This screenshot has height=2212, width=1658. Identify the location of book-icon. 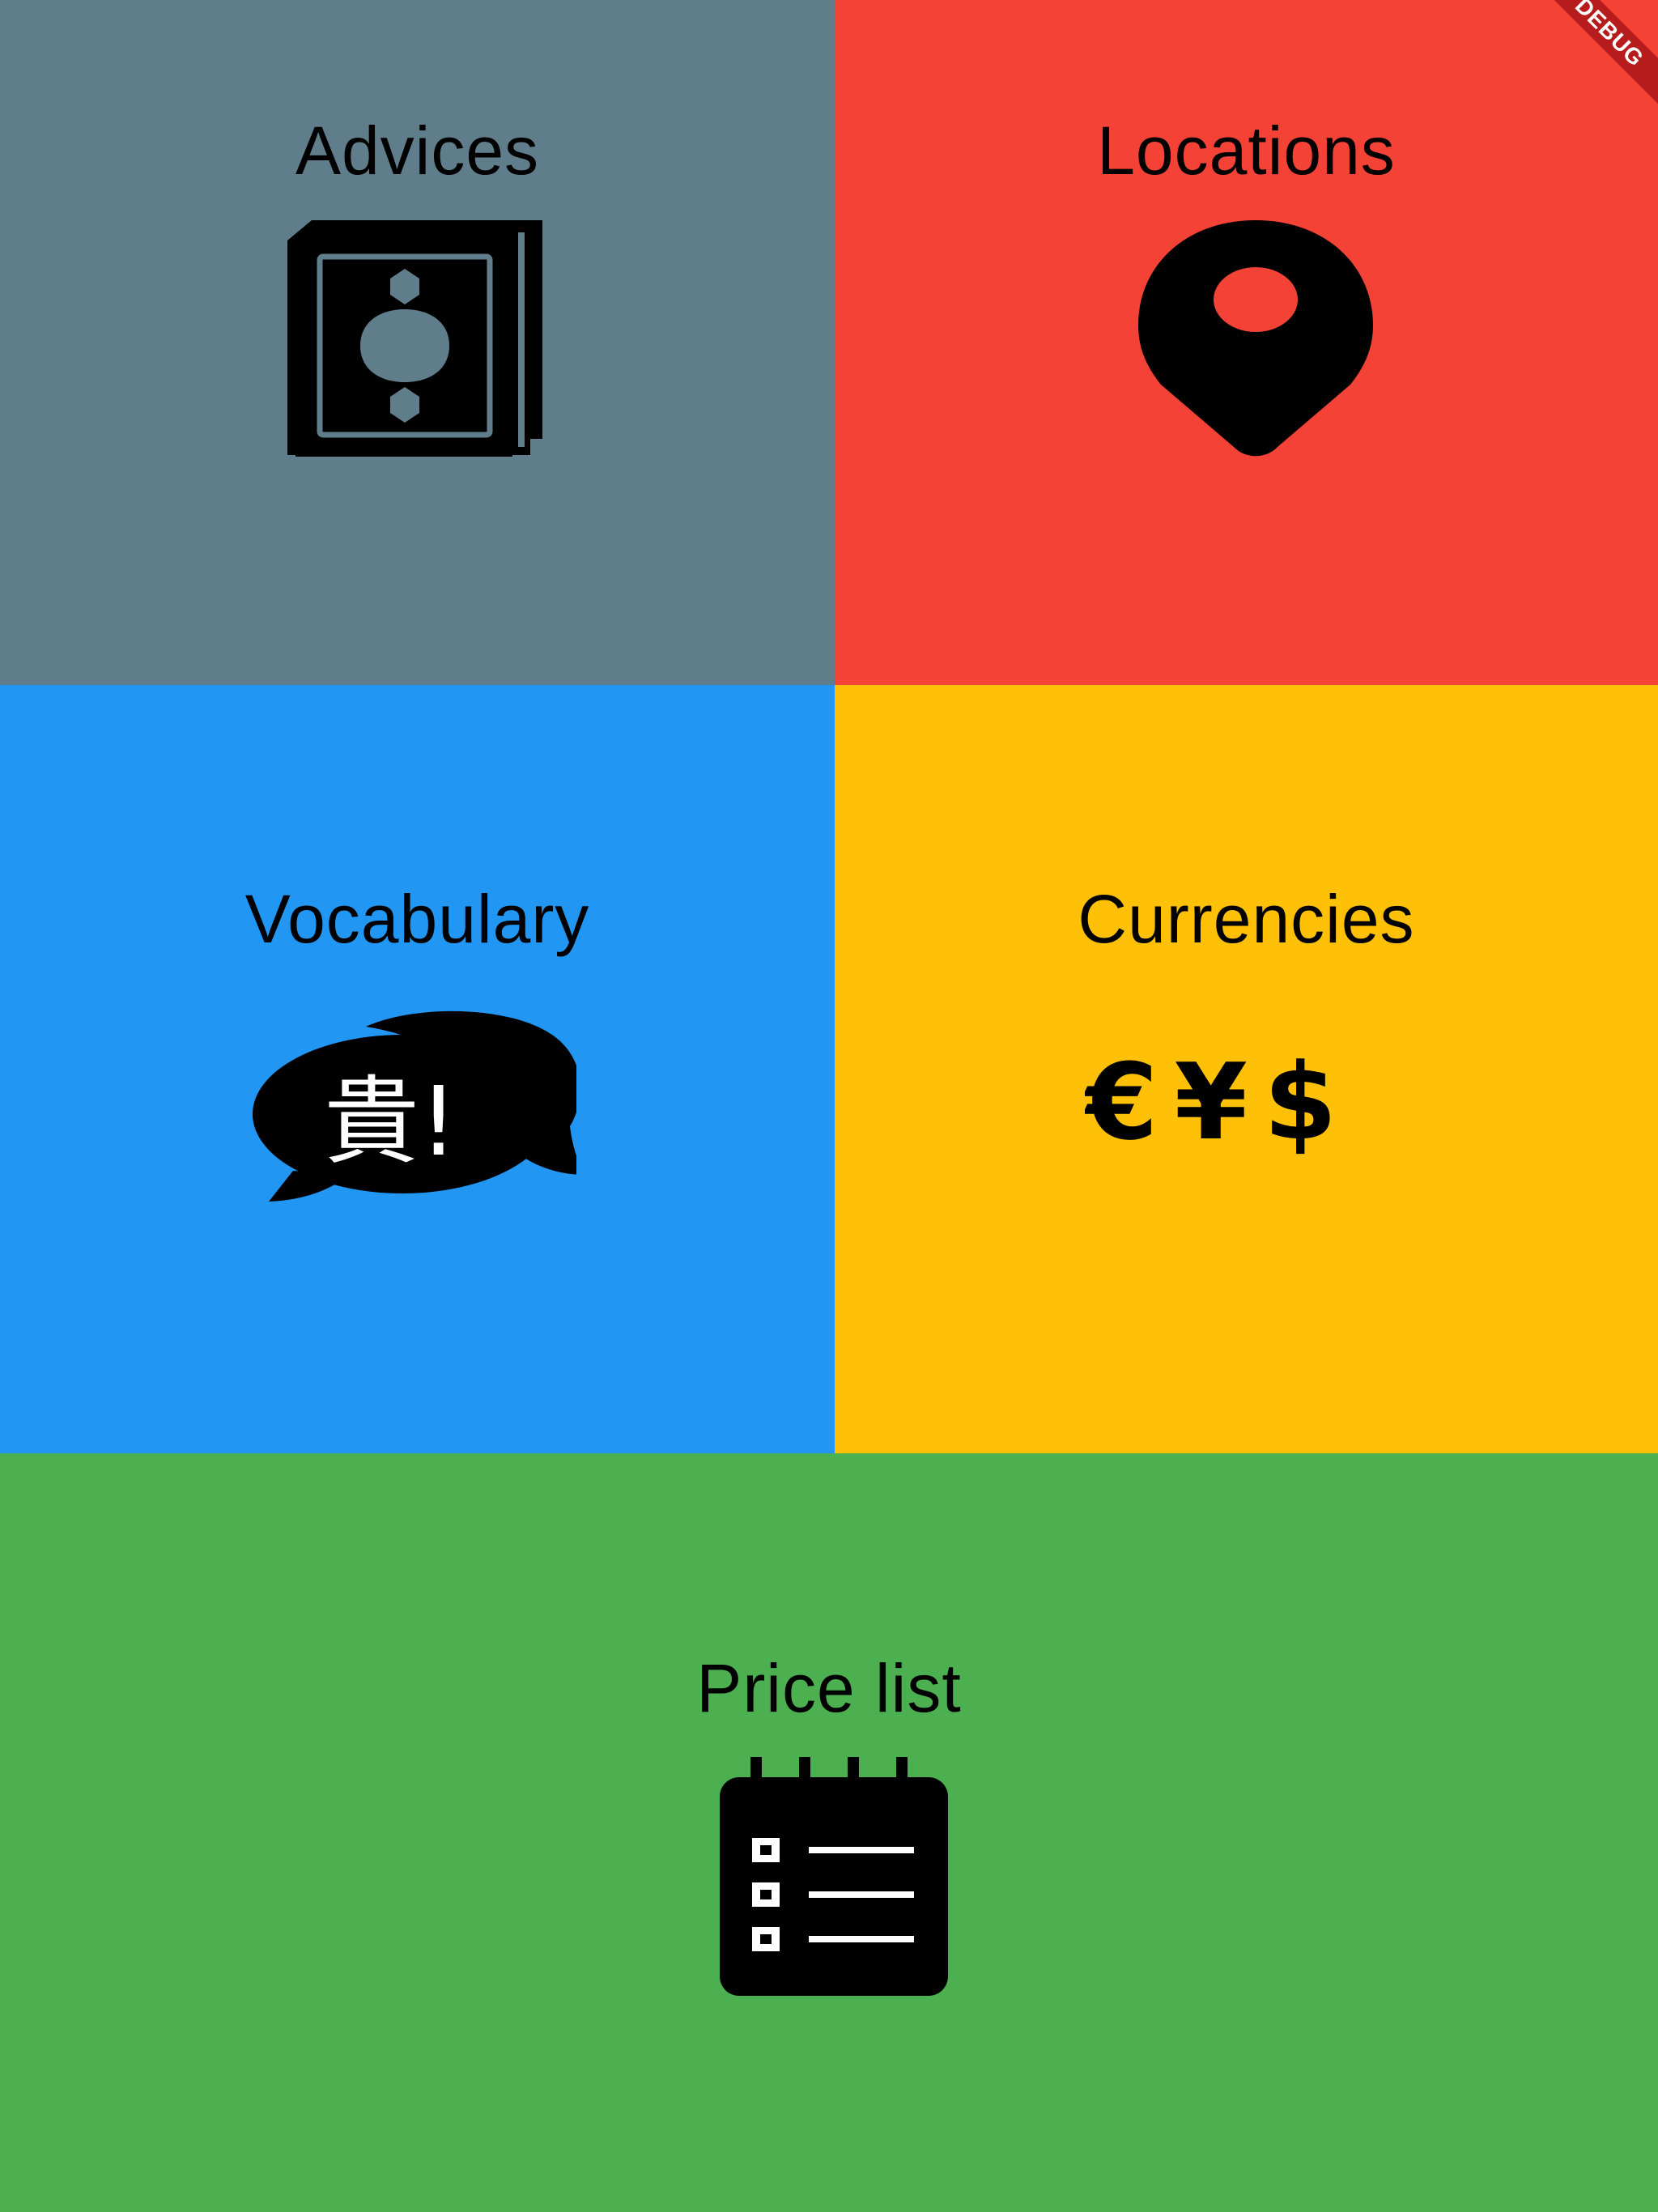
(414, 339).